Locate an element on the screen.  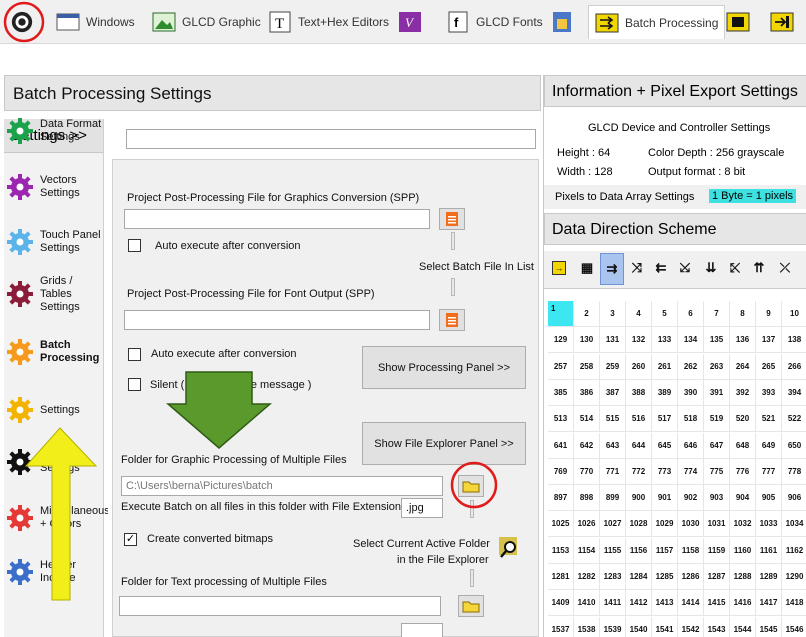
create-converted-checkbox: ✓ is located at coordinates (130, 539).